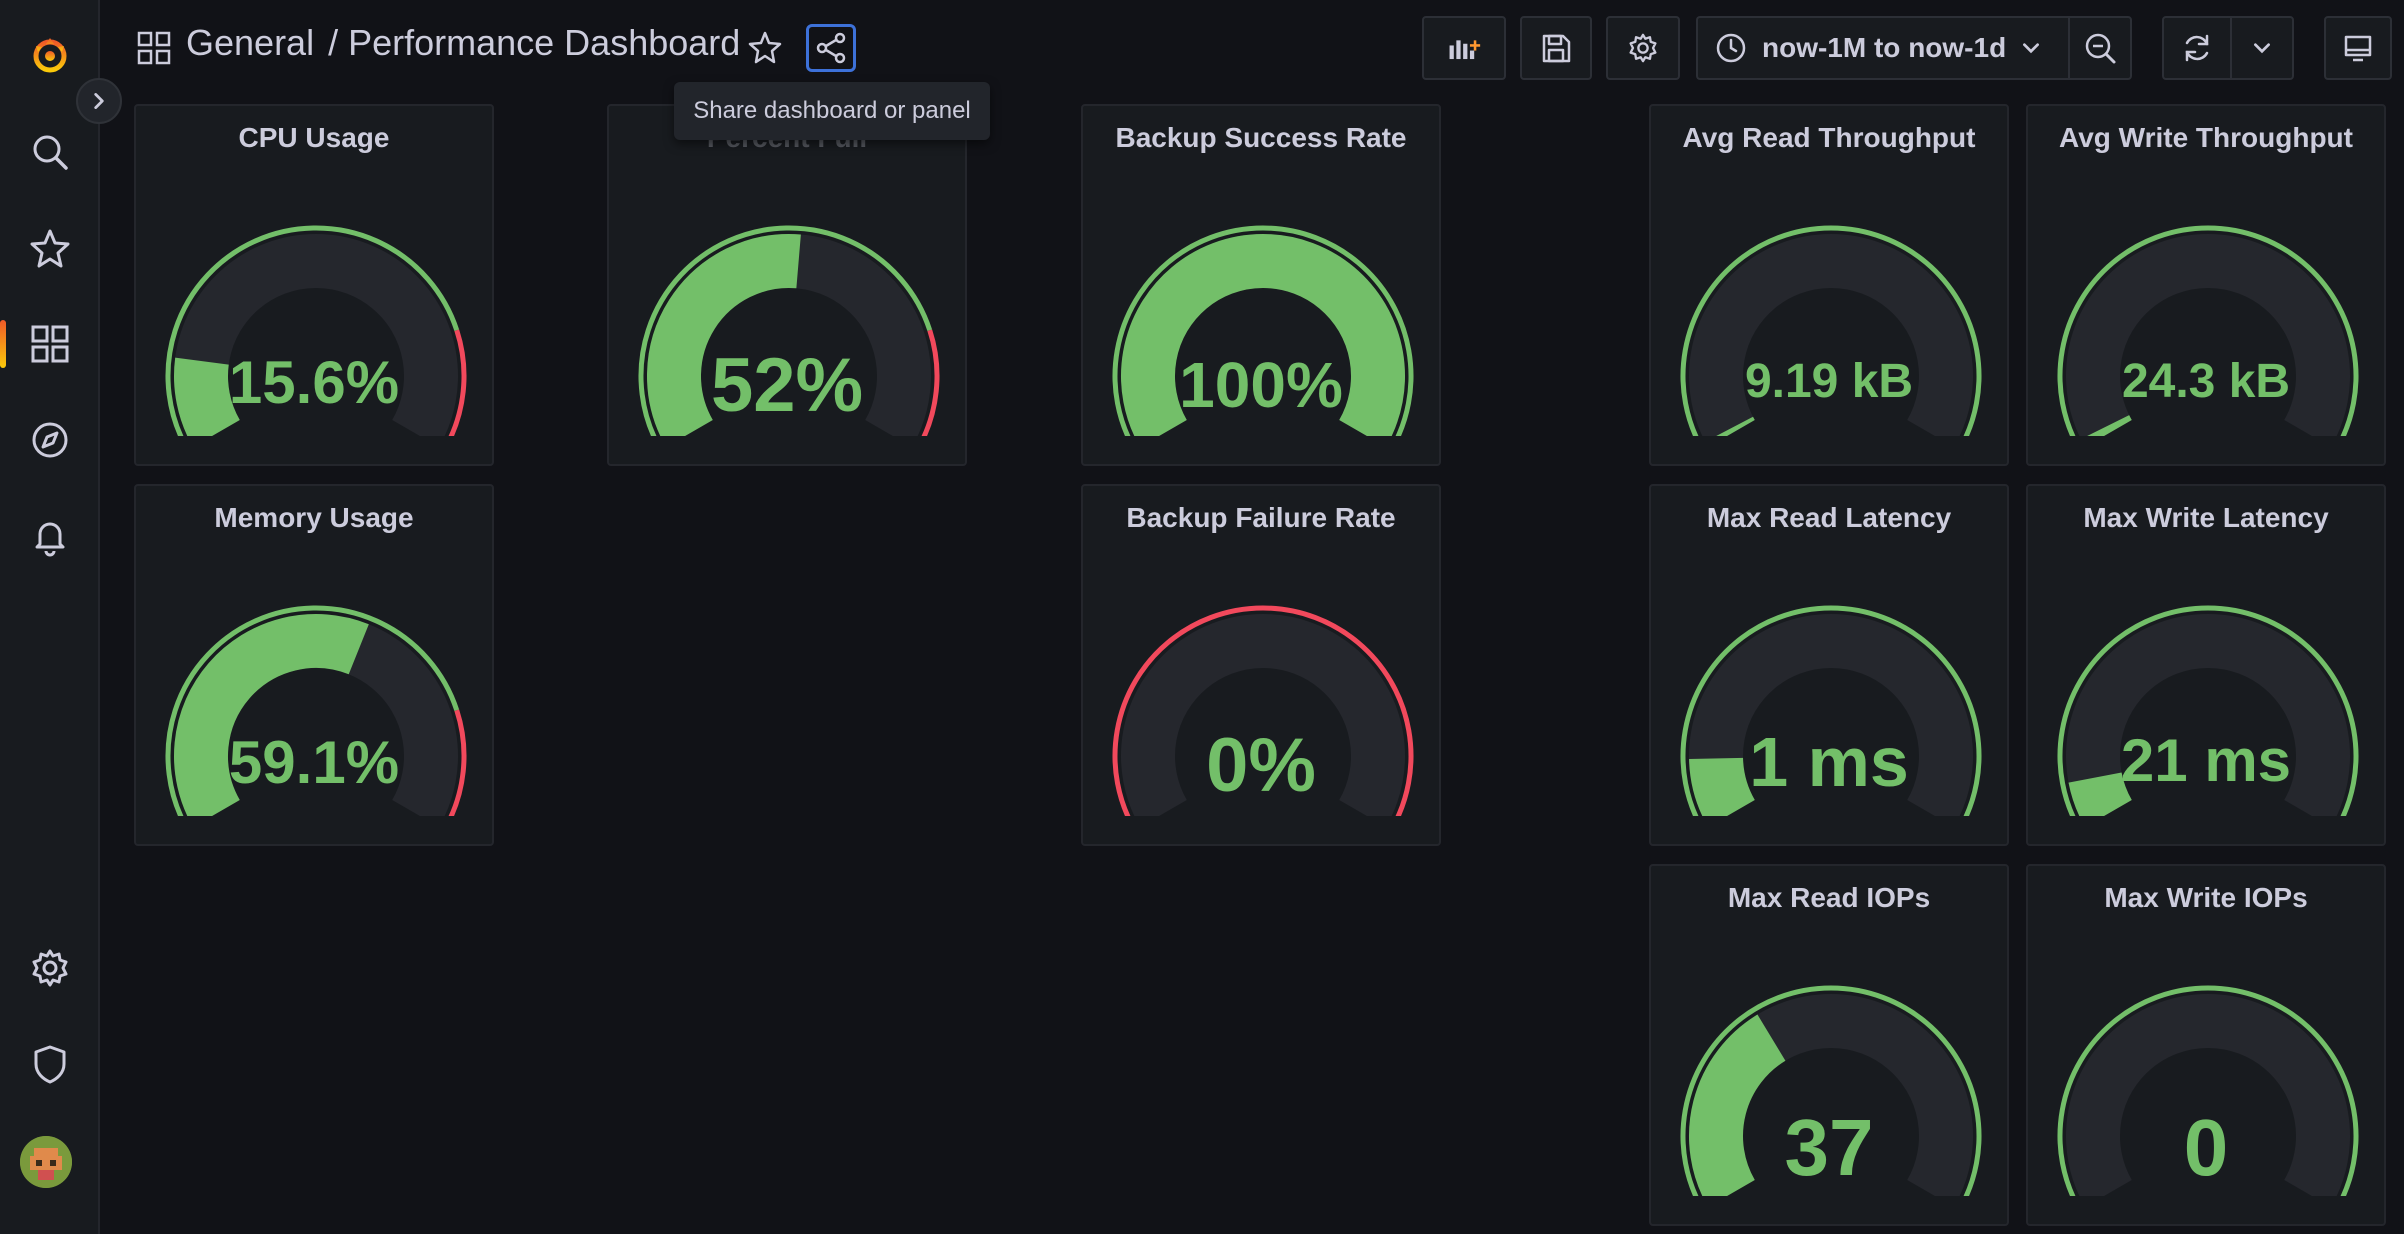  What do you see at coordinates (1829, 137) in the screenshot?
I see `panel-title: Avg Read Throughput` at bounding box center [1829, 137].